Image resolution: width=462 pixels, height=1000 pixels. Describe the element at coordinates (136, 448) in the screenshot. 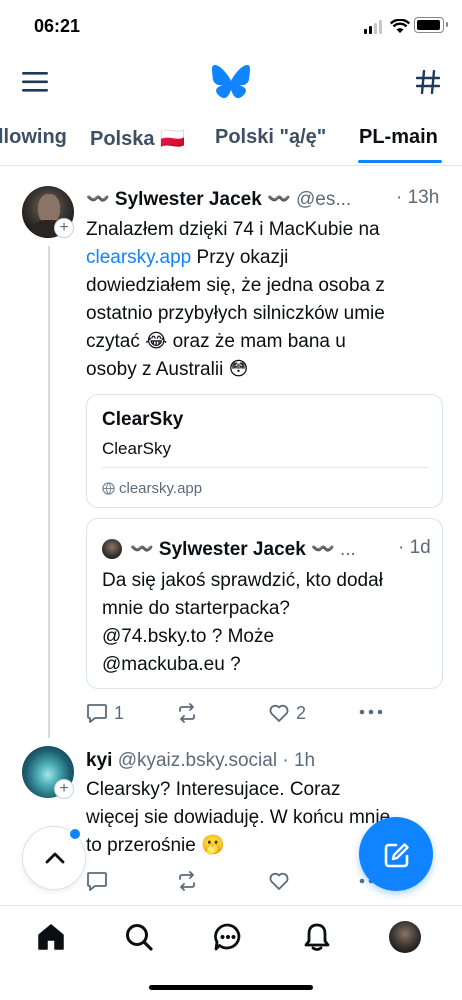

I see `link-card-description: ClearSky` at that location.